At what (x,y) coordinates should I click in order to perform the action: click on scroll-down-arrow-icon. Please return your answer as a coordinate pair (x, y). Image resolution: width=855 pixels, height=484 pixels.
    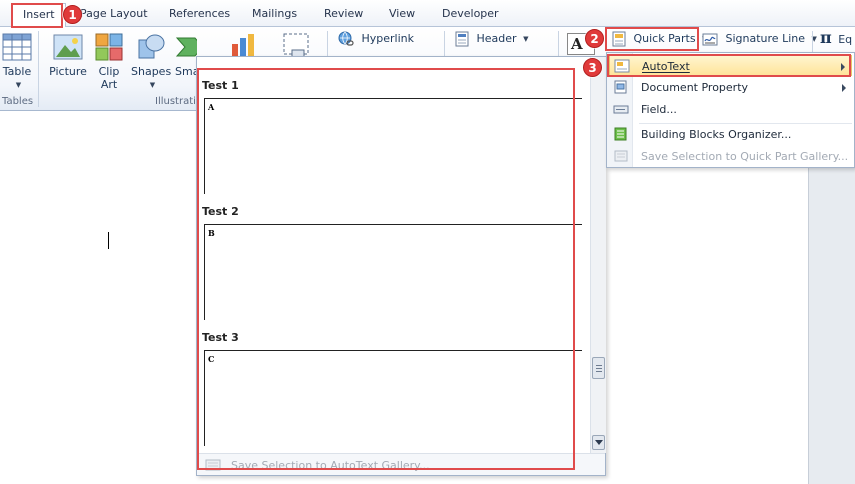
    Looking at the image, I should click on (598, 442).